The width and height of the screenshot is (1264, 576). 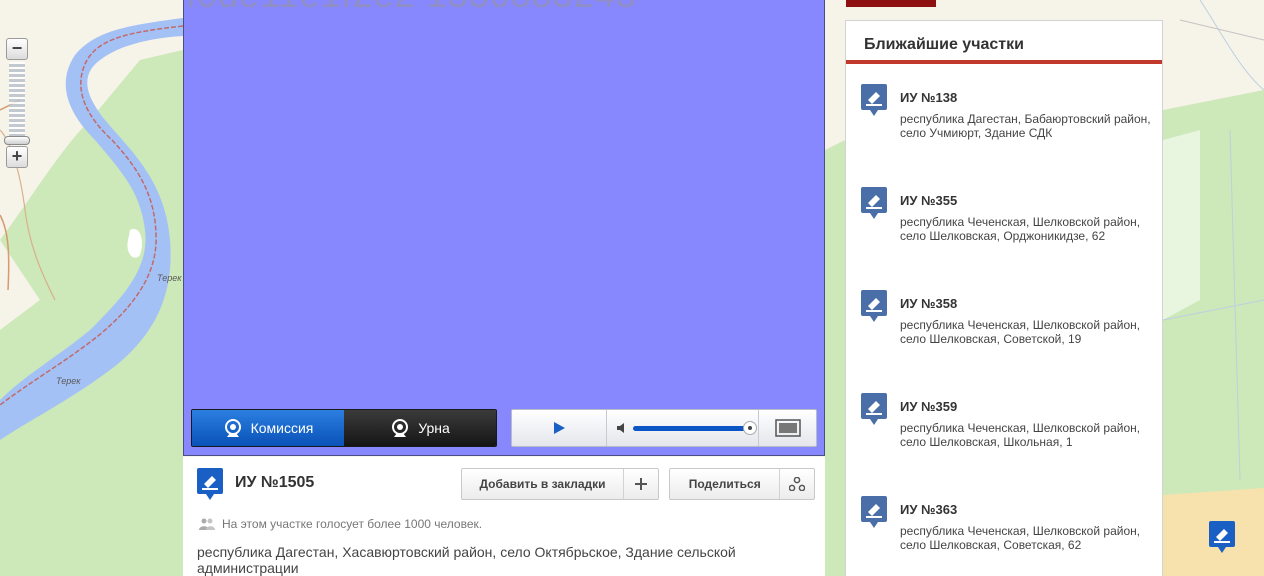 I want to click on fullscreen-button, so click(x=787, y=428).